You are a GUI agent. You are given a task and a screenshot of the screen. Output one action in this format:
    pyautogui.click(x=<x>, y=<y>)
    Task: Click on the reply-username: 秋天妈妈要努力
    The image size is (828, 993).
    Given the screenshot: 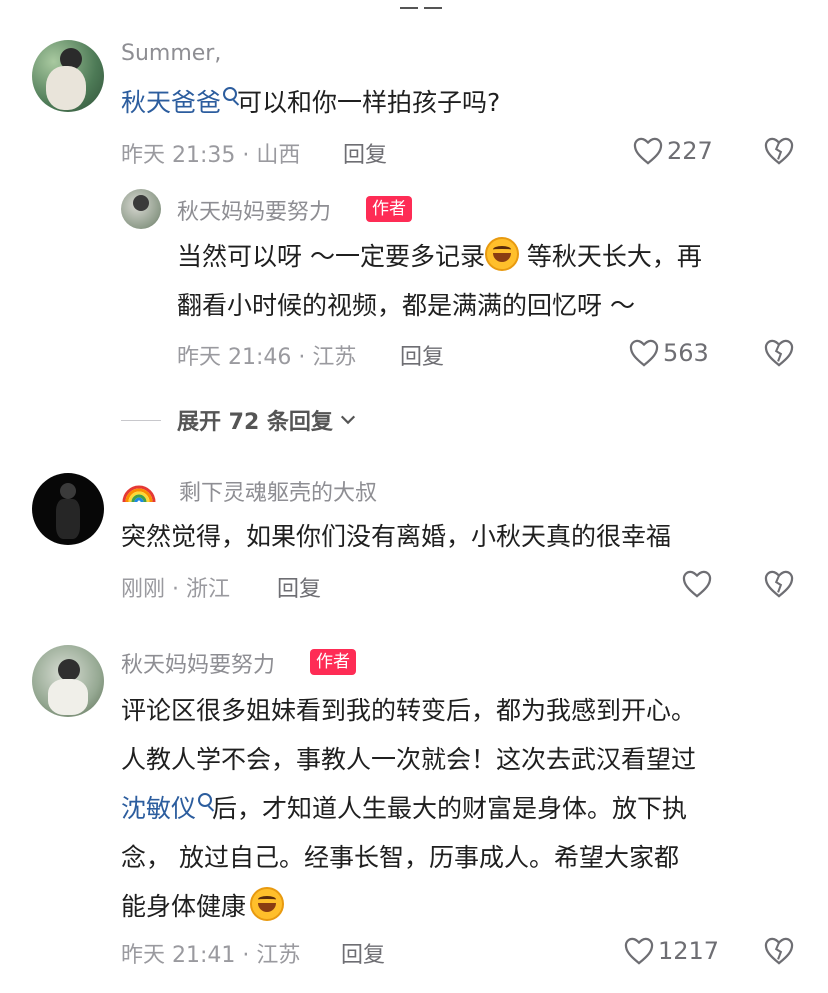 What is the action you would take?
    pyautogui.click(x=254, y=210)
    